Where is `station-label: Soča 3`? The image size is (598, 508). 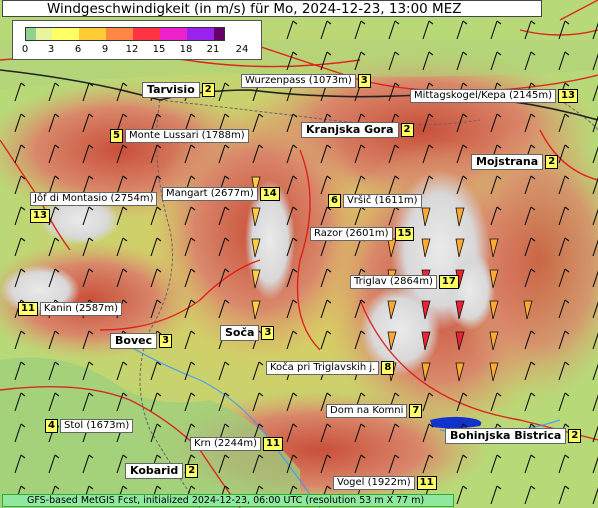 station-label: Soča 3 is located at coordinates (247, 333).